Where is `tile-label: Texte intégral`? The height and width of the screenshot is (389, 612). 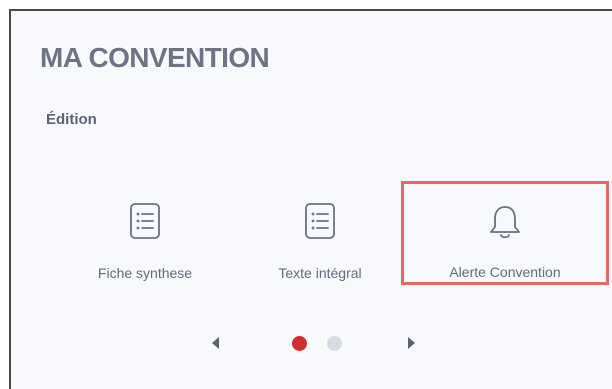 tile-label: Texte intégral is located at coordinates (320, 273).